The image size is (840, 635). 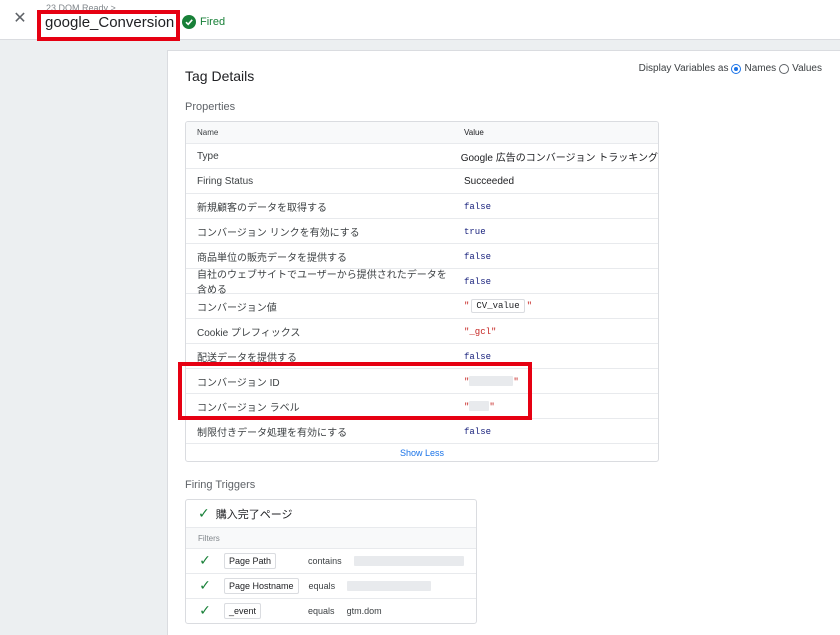 I want to click on show-less-link: Show Less, so click(x=422, y=452).